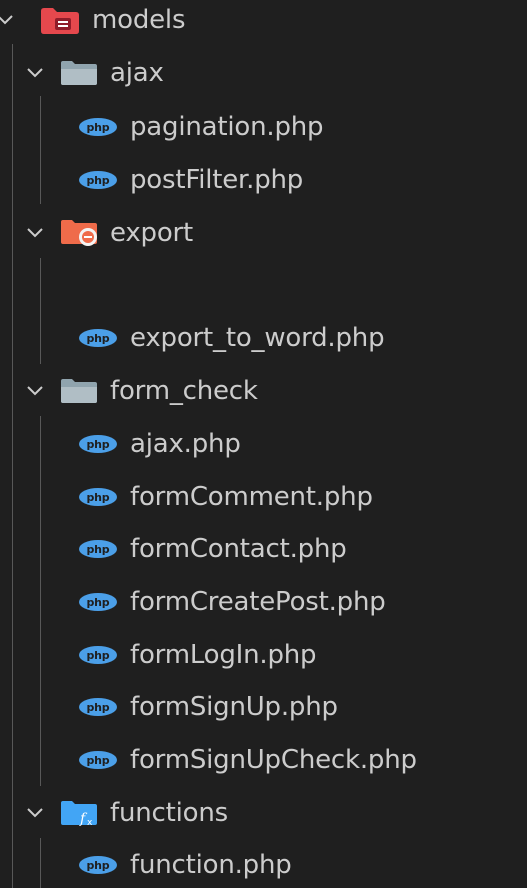 This screenshot has width=532, height=888. I want to click on tree-item-file: php formCreatePost.php, so click(263, 602).